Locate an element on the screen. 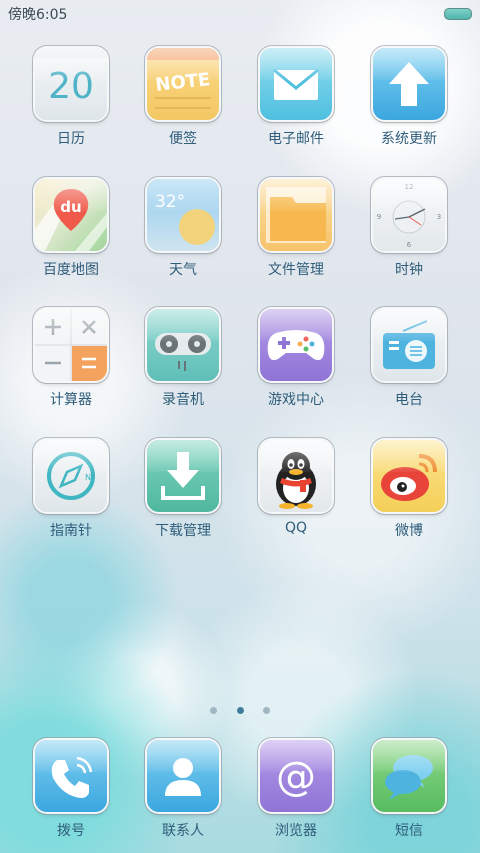 The height and width of the screenshot is (853, 480). penguin-icon is located at coordinates (296, 476).